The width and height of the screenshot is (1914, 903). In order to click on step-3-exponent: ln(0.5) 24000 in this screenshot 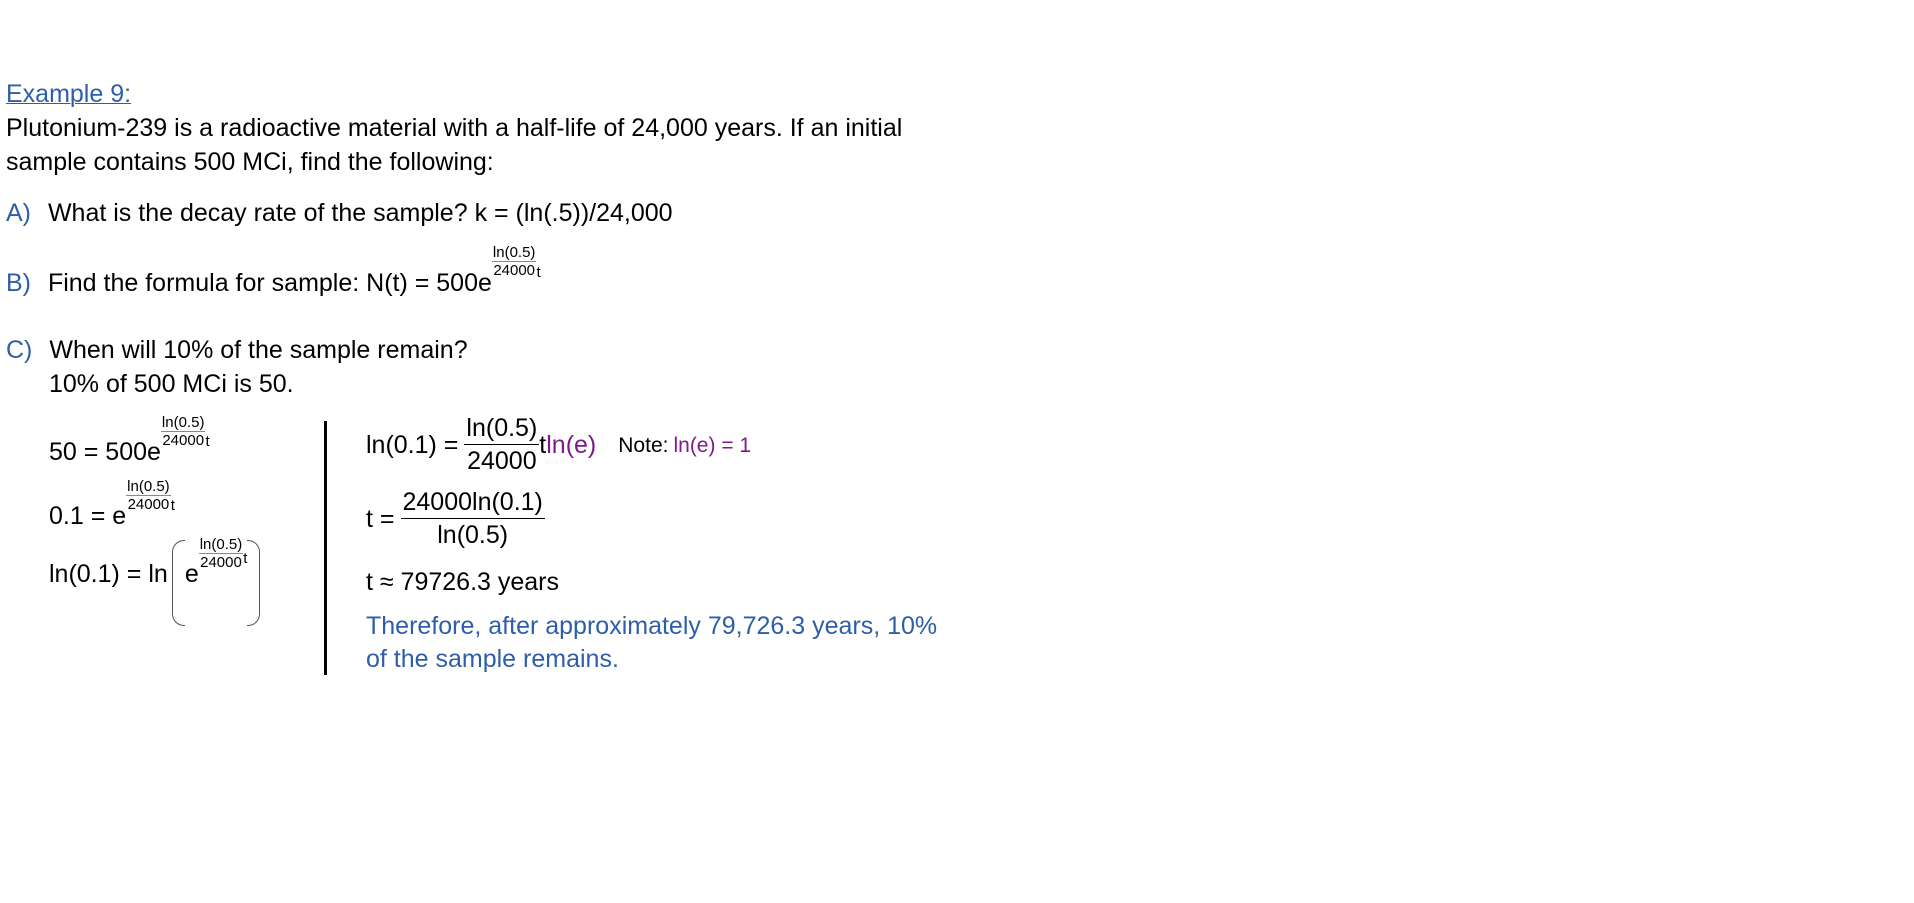, I will do `click(221, 553)`.